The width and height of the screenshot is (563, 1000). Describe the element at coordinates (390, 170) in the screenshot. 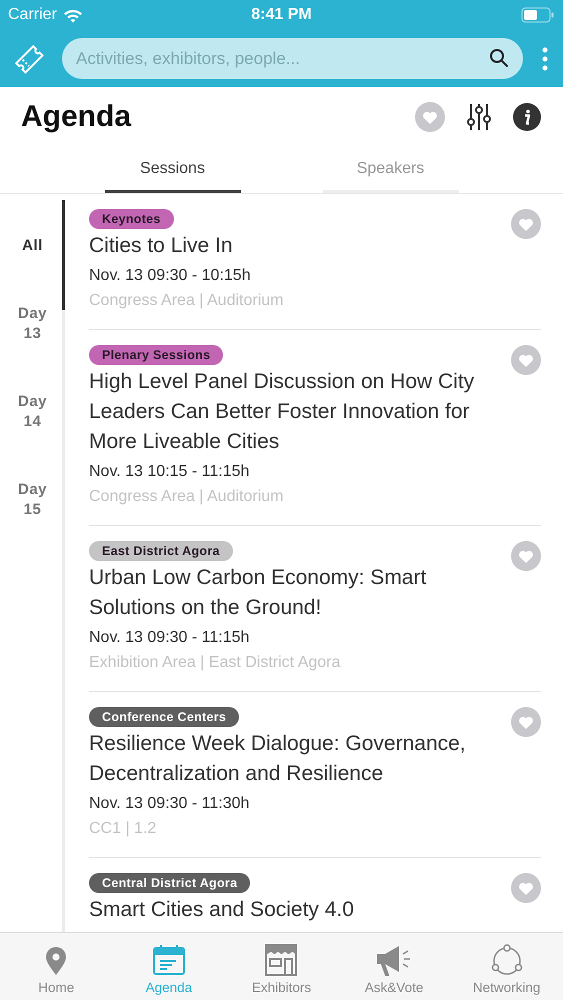

I see `tab: Speakers` at that location.